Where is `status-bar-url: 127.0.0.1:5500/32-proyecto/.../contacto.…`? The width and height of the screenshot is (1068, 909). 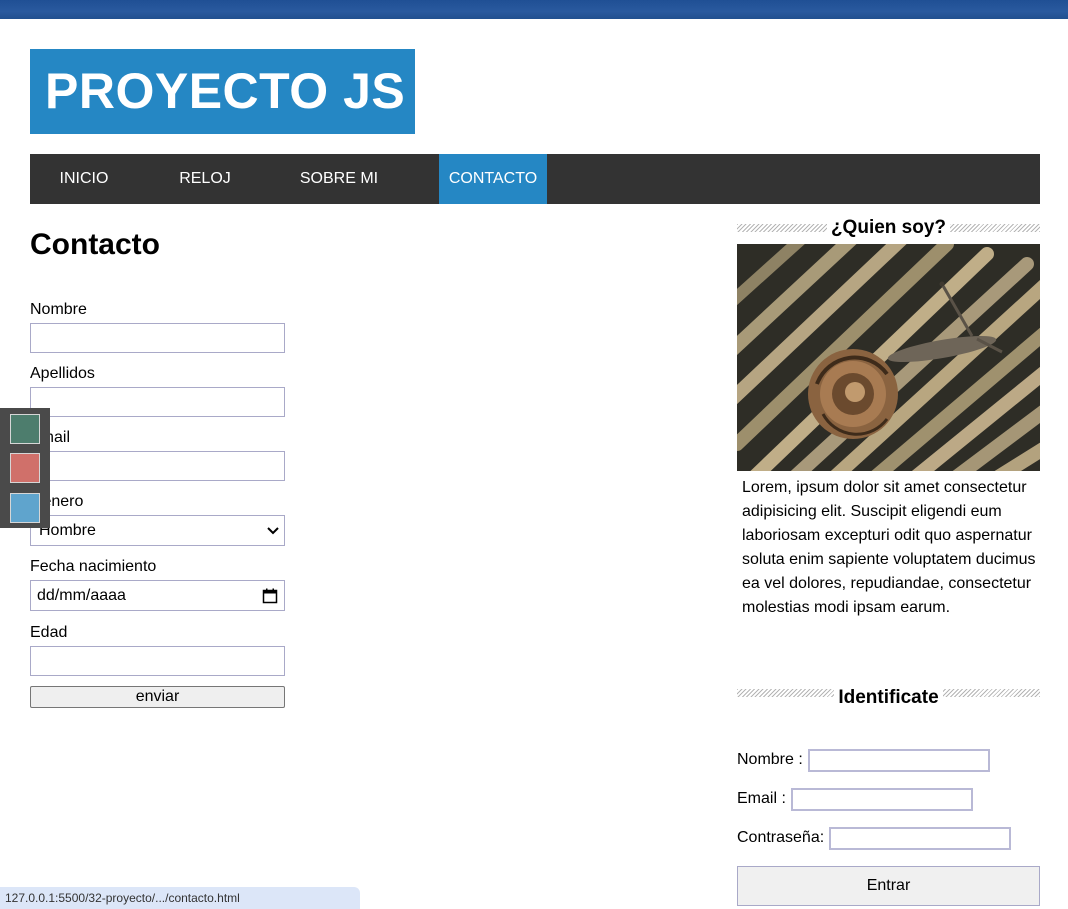 status-bar-url: 127.0.0.1:5500/32-proyecto/.../contacto.… is located at coordinates (180, 898).